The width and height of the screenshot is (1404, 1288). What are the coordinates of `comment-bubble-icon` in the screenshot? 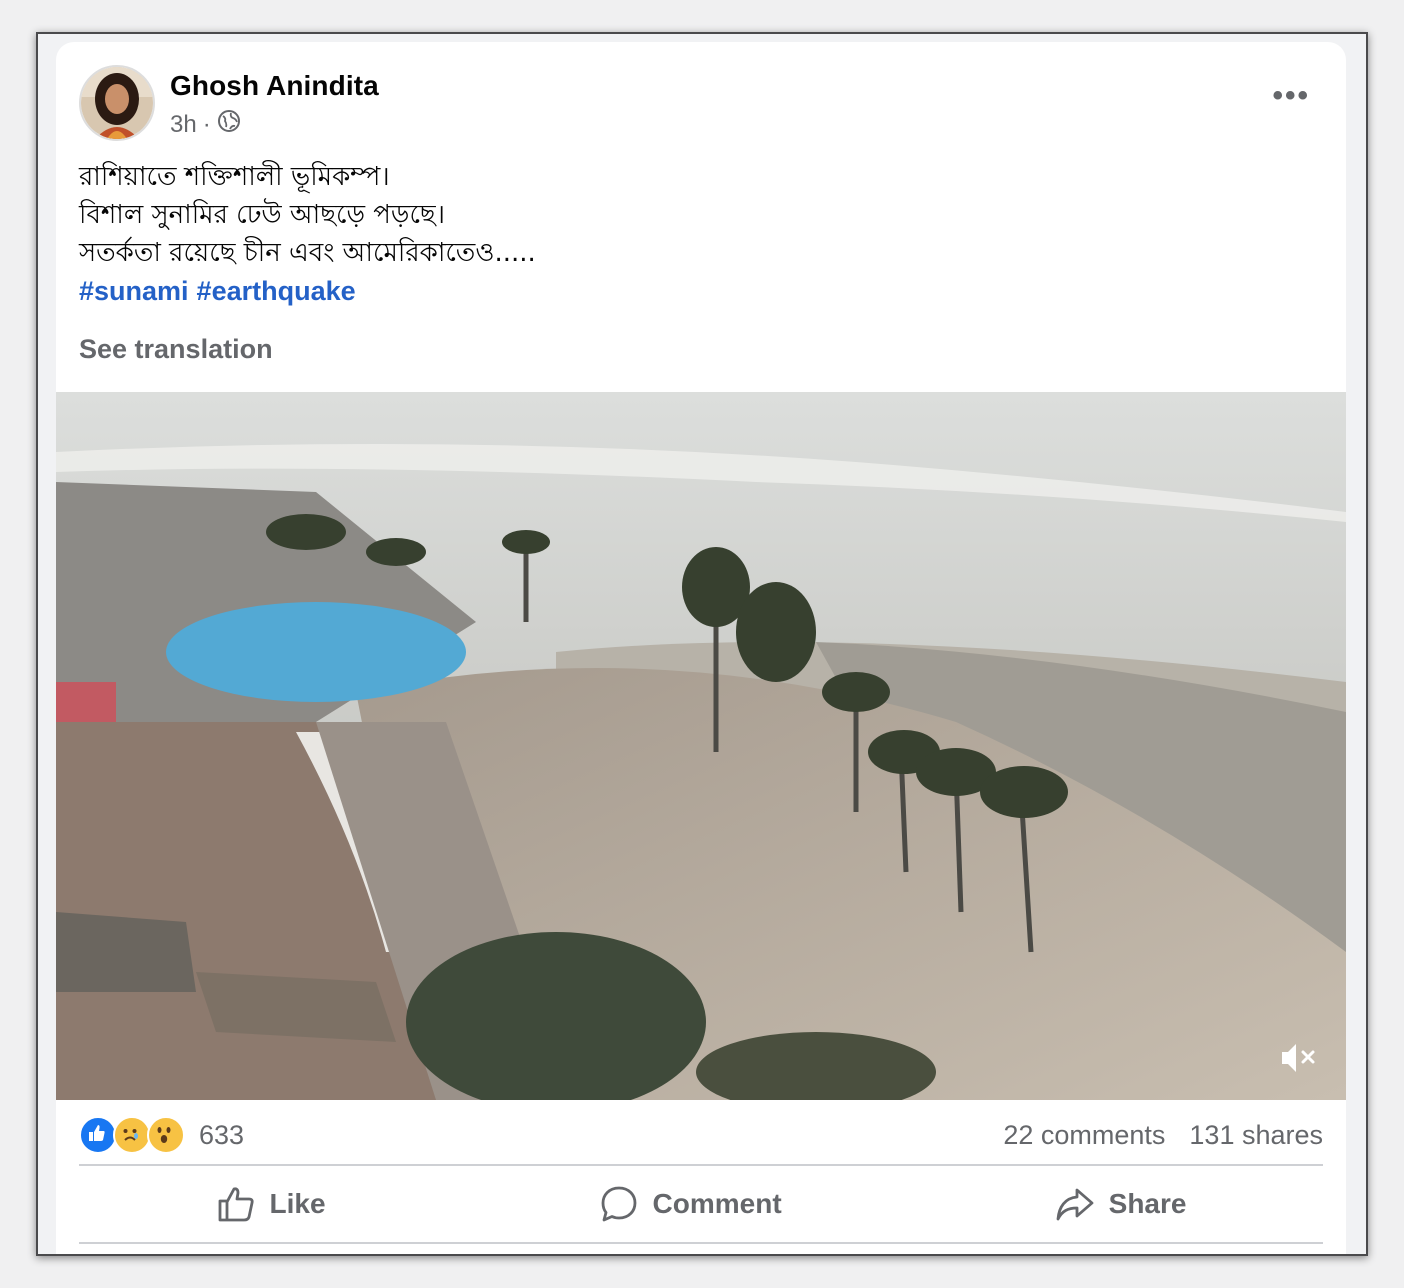 It's located at (618, 1204).